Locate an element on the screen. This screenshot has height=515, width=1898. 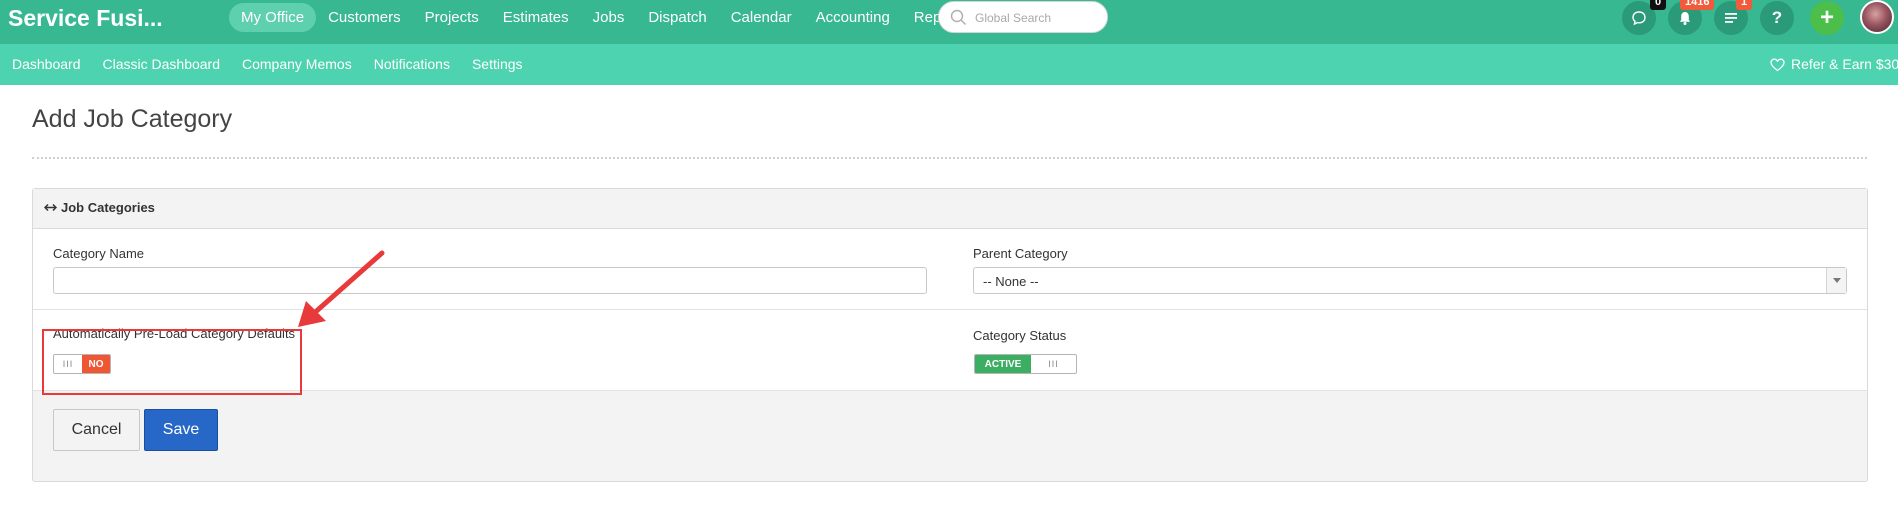
add-button: + is located at coordinates (1827, 18).